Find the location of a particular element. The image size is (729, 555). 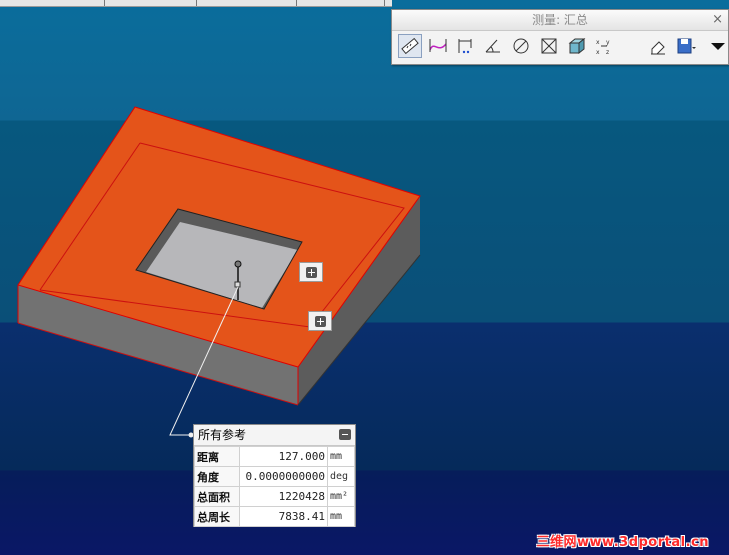

transform-button: x y x z is located at coordinates (605, 46).